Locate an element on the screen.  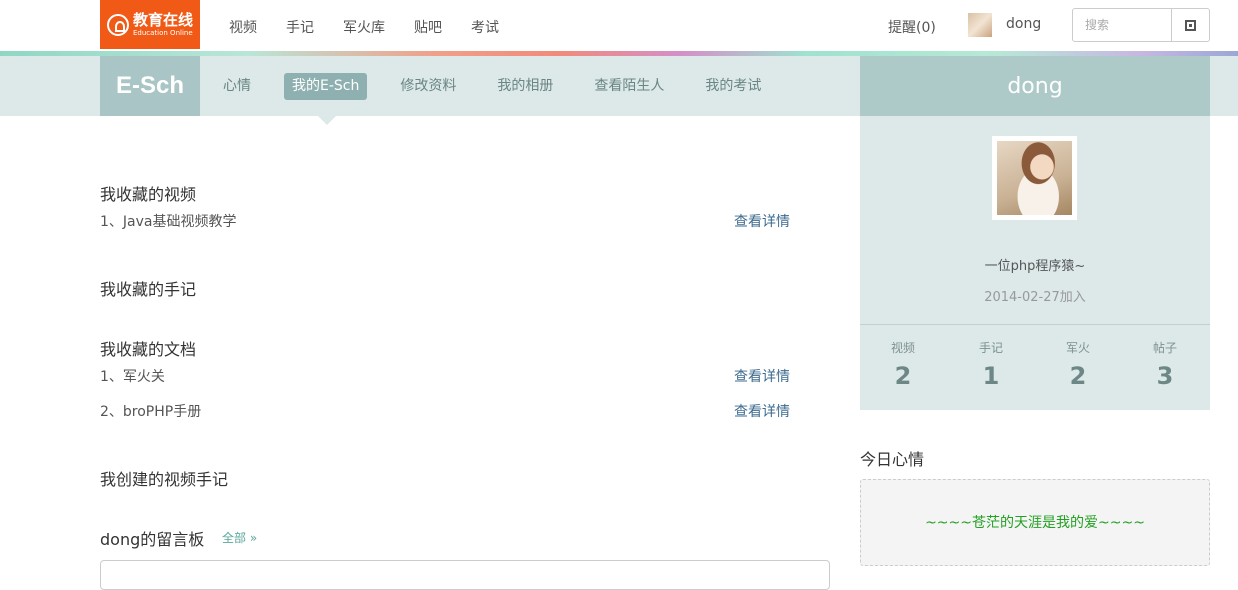
profile-bio: 一位php程序猿~ is located at coordinates (1035, 266).